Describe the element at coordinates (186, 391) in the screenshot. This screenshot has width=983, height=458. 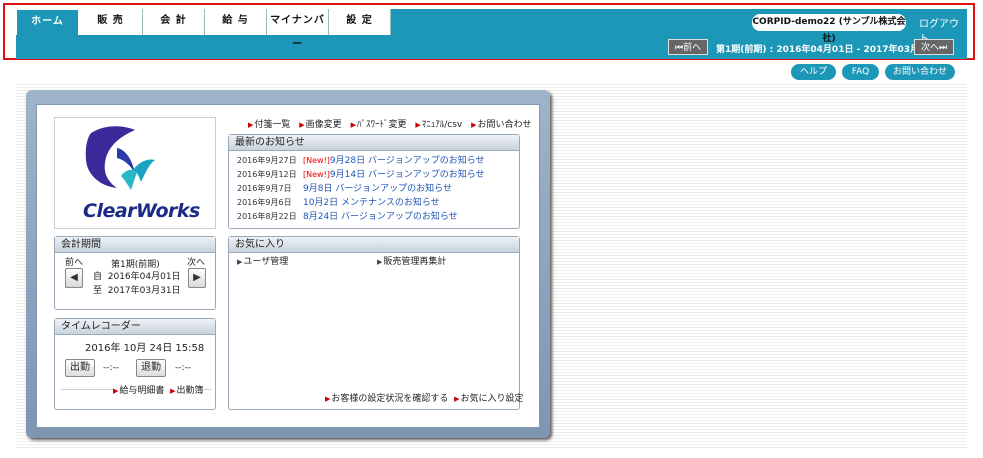
I see `link-attendance-book: ▶出勤簿` at that location.